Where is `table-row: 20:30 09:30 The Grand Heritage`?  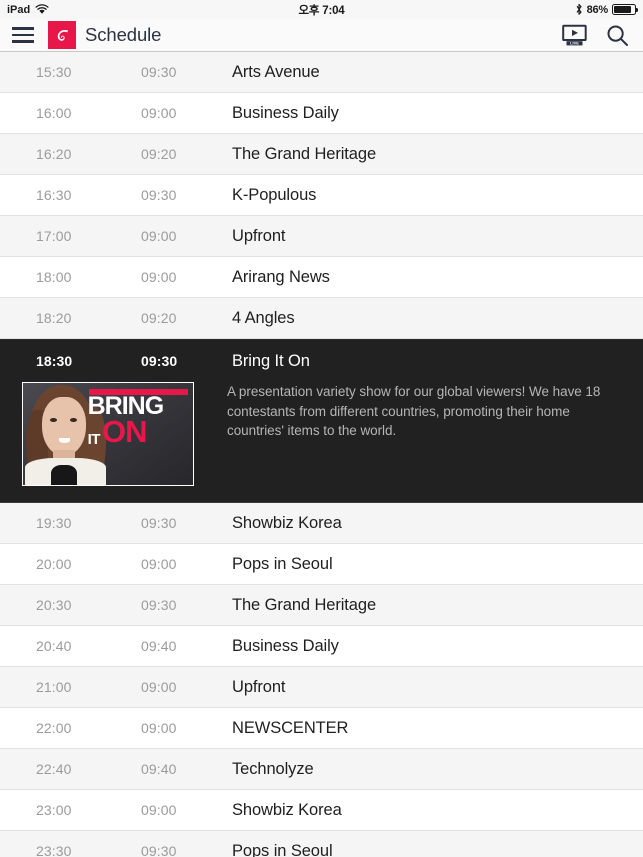 table-row: 20:30 09:30 The Grand Heritage is located at coordinates (321, 605).